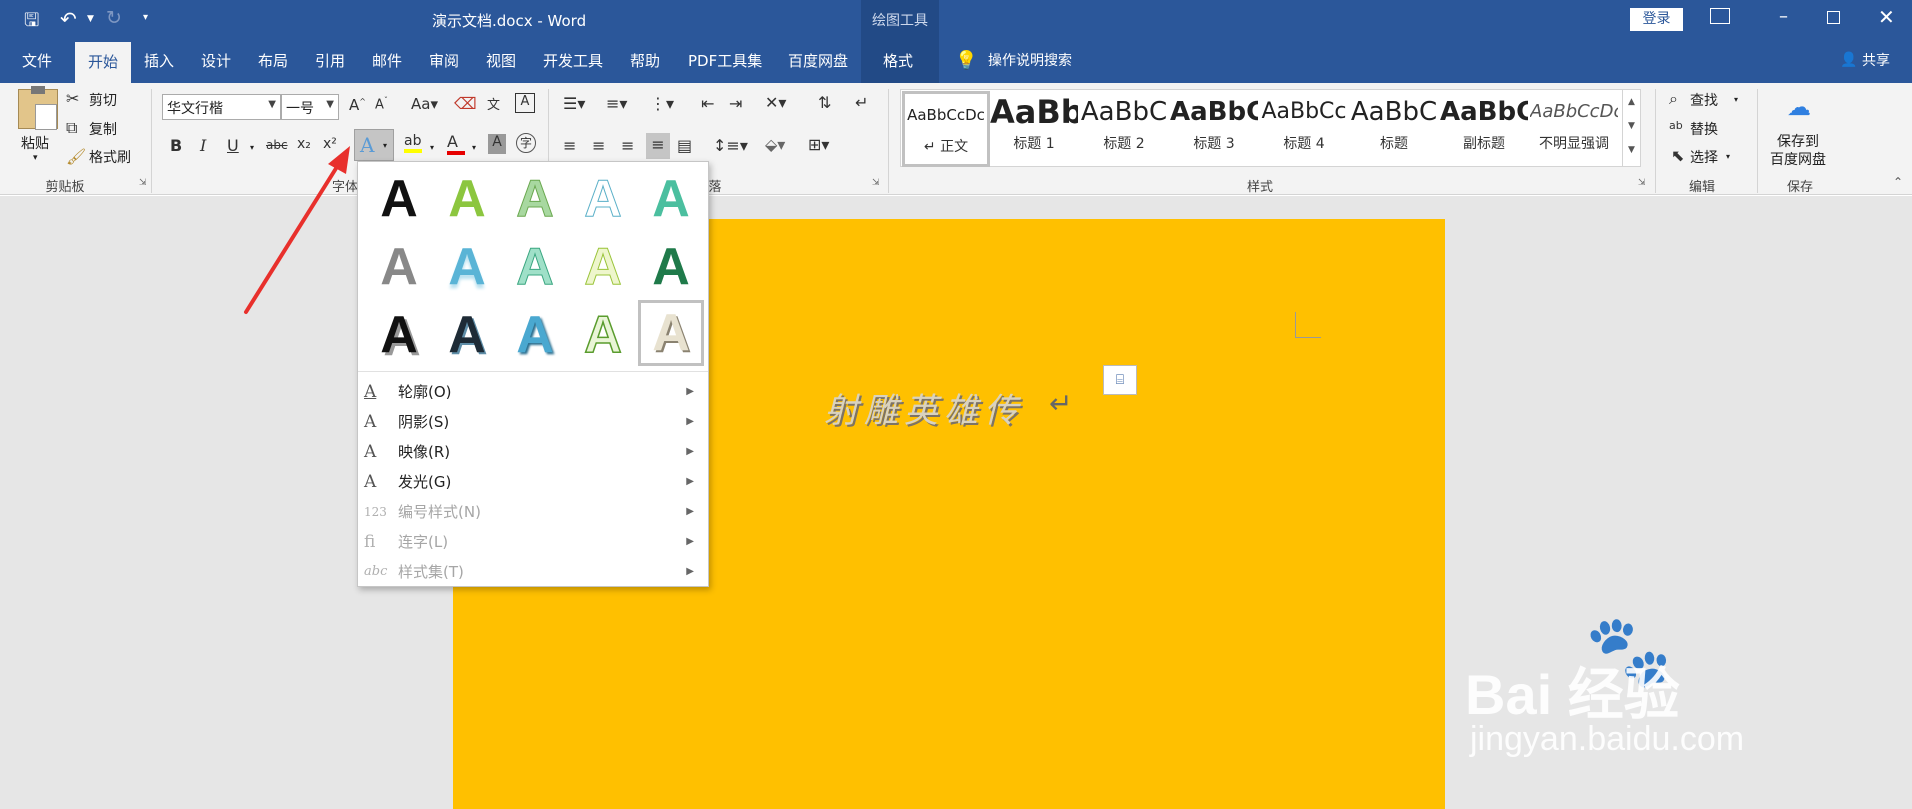  What do you see at coordinates (861, 102) in the screenshot?
I see `show-marks-icon: ↵` at bounding box center [861, 102].